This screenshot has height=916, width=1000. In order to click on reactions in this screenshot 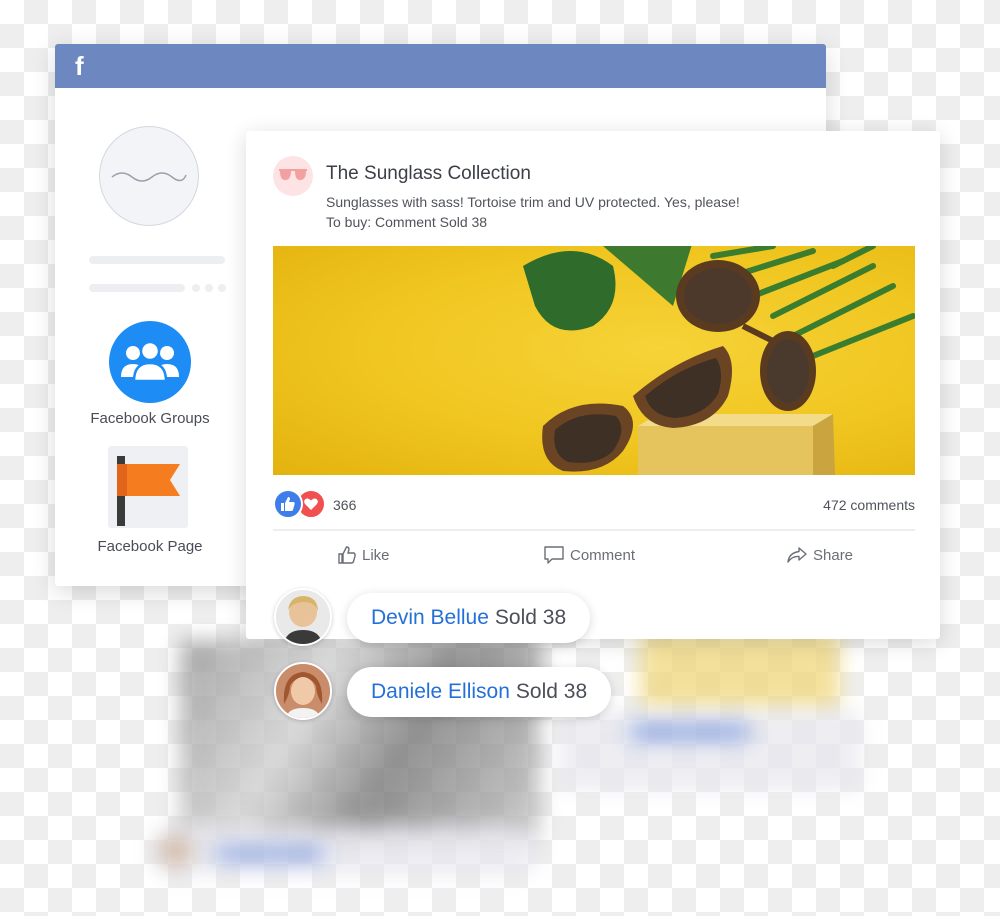, I will do `click(303, 504)`.